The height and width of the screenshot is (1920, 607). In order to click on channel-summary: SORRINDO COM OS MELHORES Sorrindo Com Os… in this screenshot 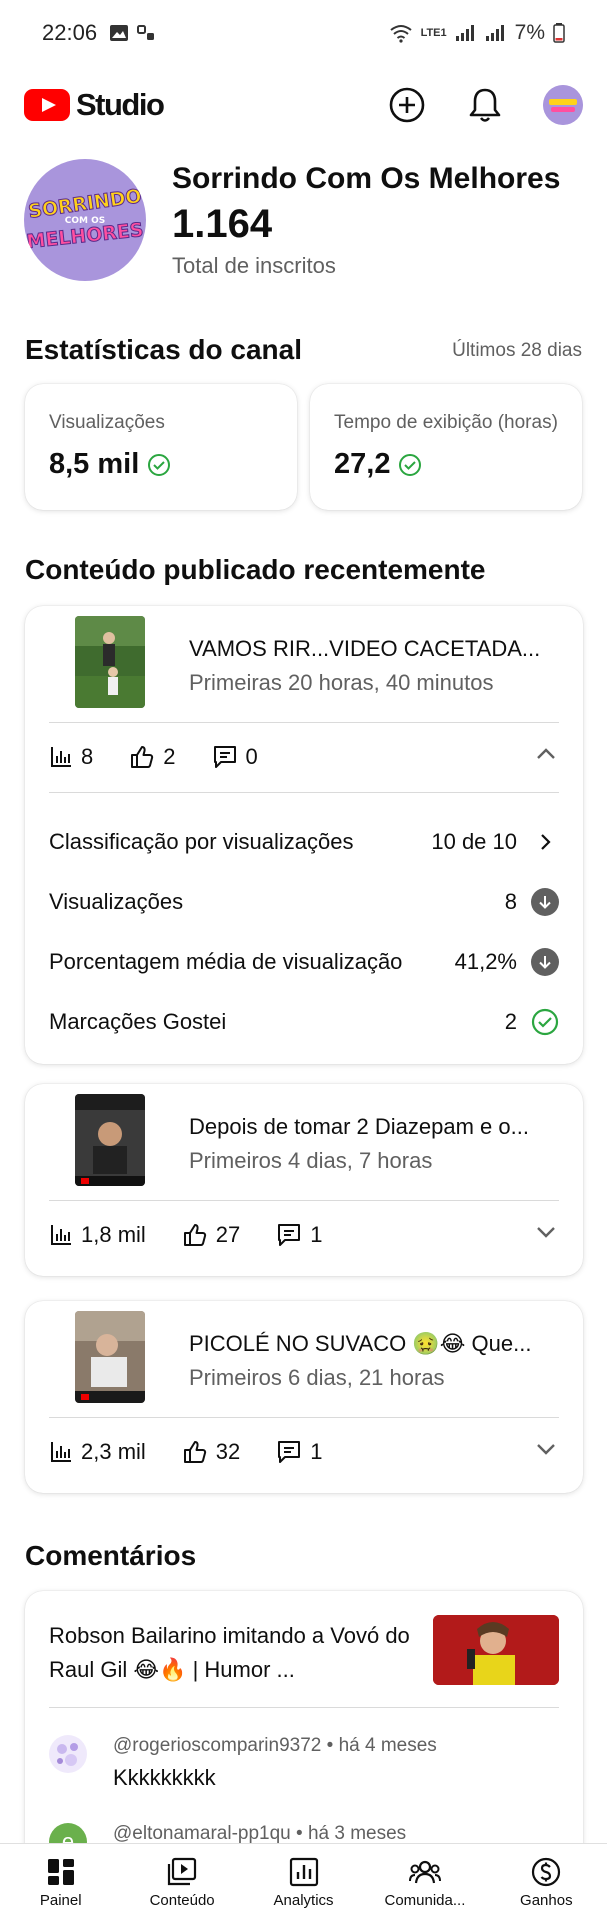, I will do `click(304, 220)`.